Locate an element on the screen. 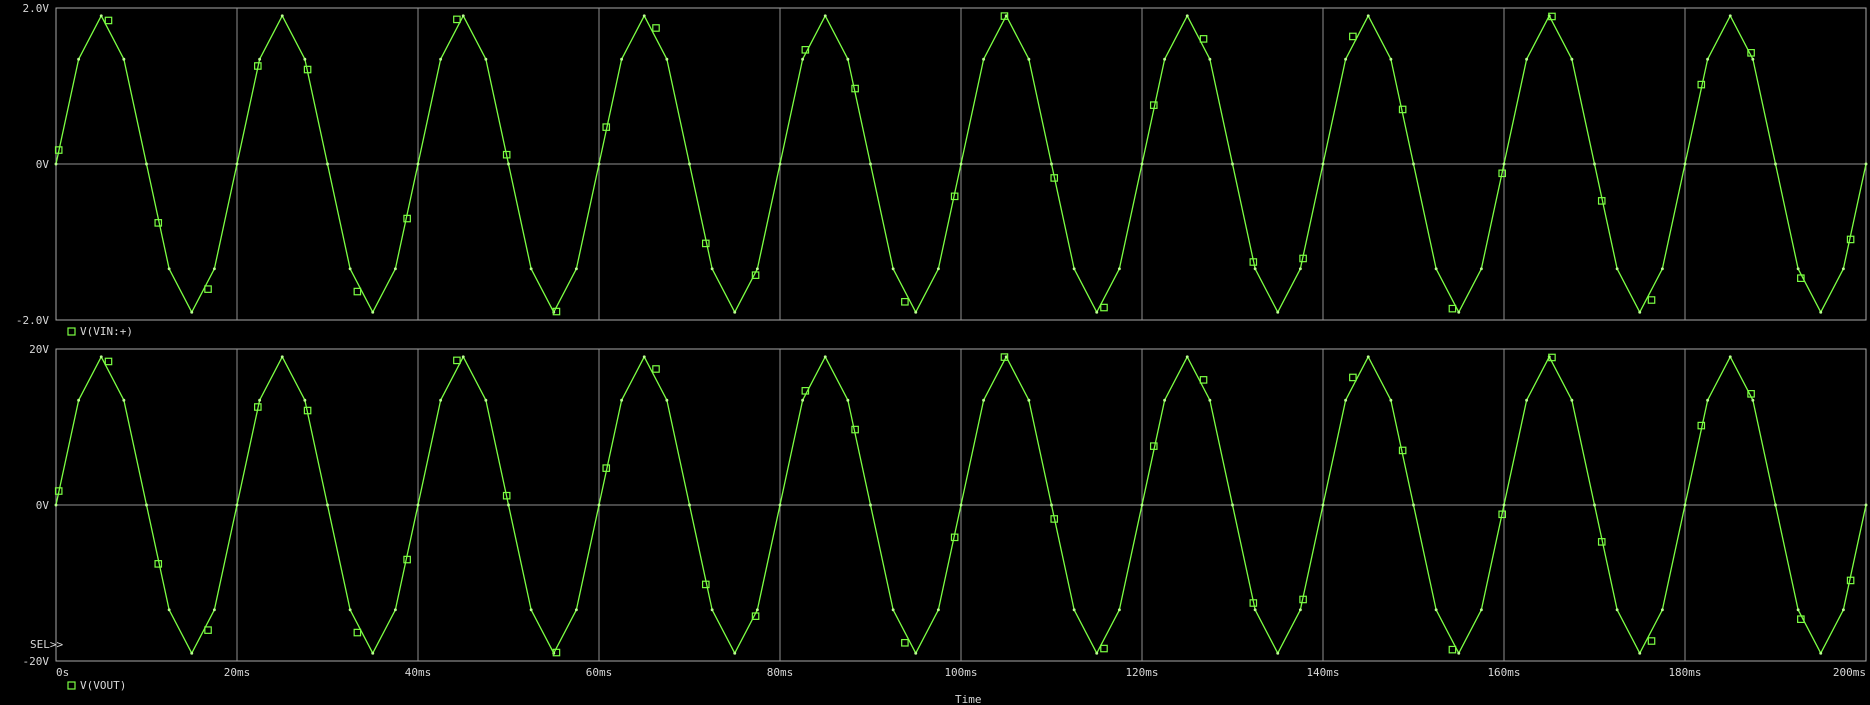 This screenshot has width=1870, height=705. vout-legend-label: V(VOUT) is located at coordinates (103, 685).